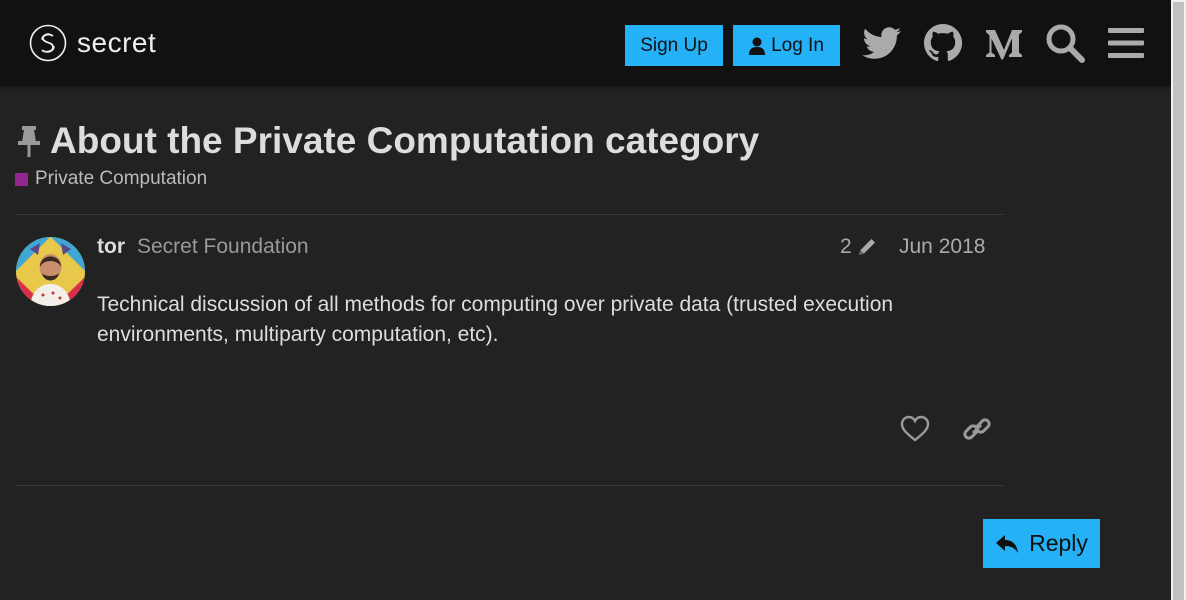  What do you see at coordinates (1058, 543) in the screenshot?
I see `reply-label: Reply` at bounding box center [1058, 543].